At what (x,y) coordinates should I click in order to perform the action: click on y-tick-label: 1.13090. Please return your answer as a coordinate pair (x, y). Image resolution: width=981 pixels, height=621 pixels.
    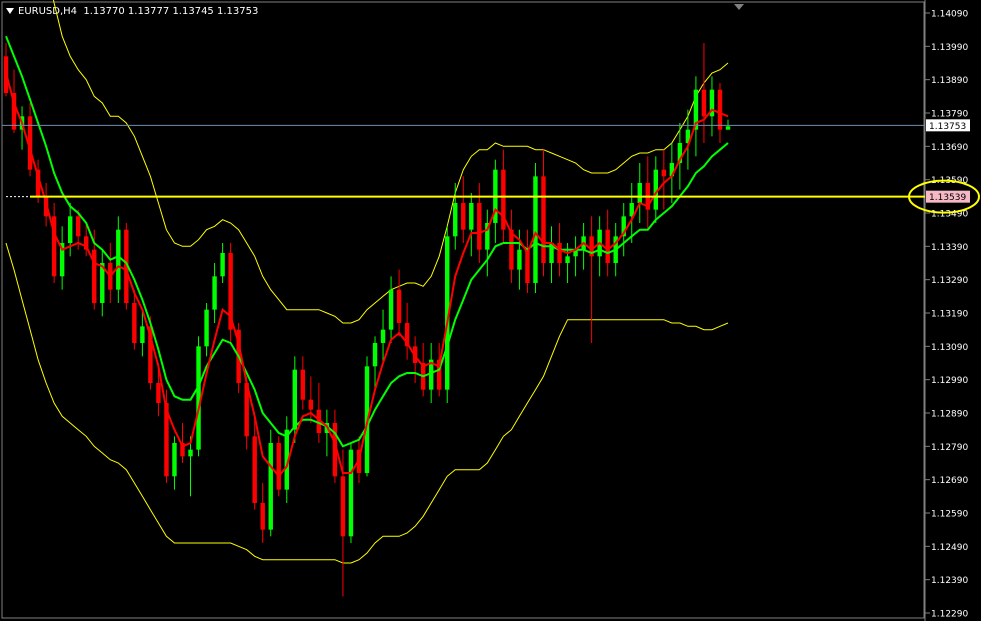
    Looking at the image, I should click on (949, 348).